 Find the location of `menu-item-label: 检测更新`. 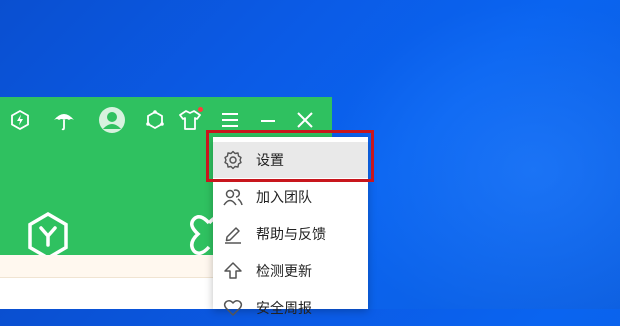

menu-item-label: 检测更新 is located at coordinates (284, 272).